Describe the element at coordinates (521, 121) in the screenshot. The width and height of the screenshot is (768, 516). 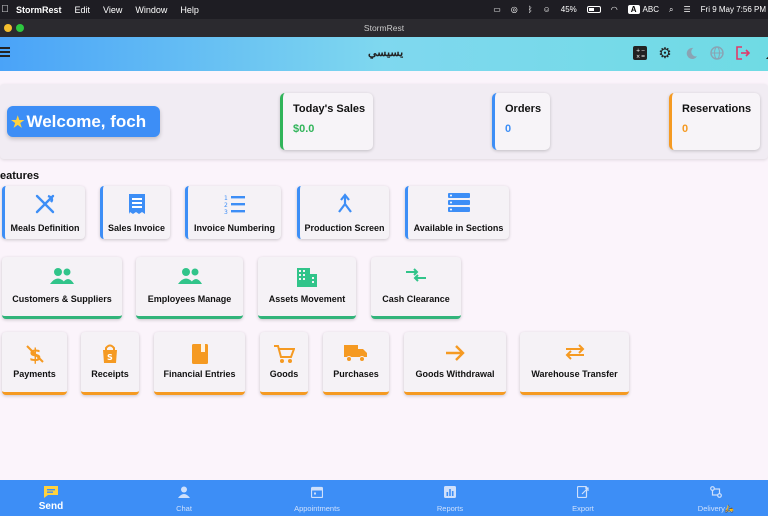
I see `stat-card-orders: Orders 0` at that location.